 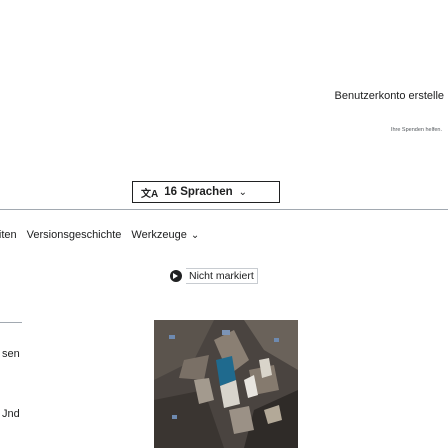 What do you see at coordinates (389, 96) in the screenshot?
I see `create-account-link: Benutzerkonto erstelle` at bounding box center [389, 96].